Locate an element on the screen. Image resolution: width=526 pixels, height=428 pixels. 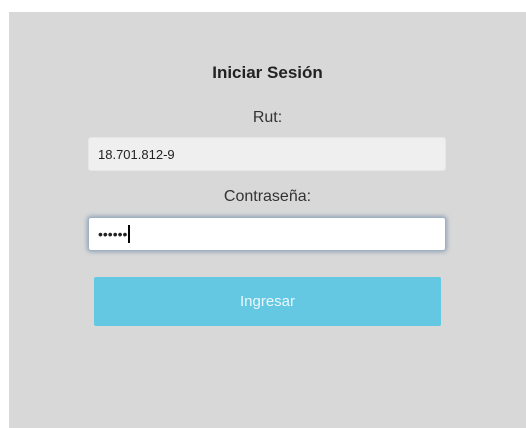
rut-input: 18.701.812-9 is located at coordinates (267, 154).